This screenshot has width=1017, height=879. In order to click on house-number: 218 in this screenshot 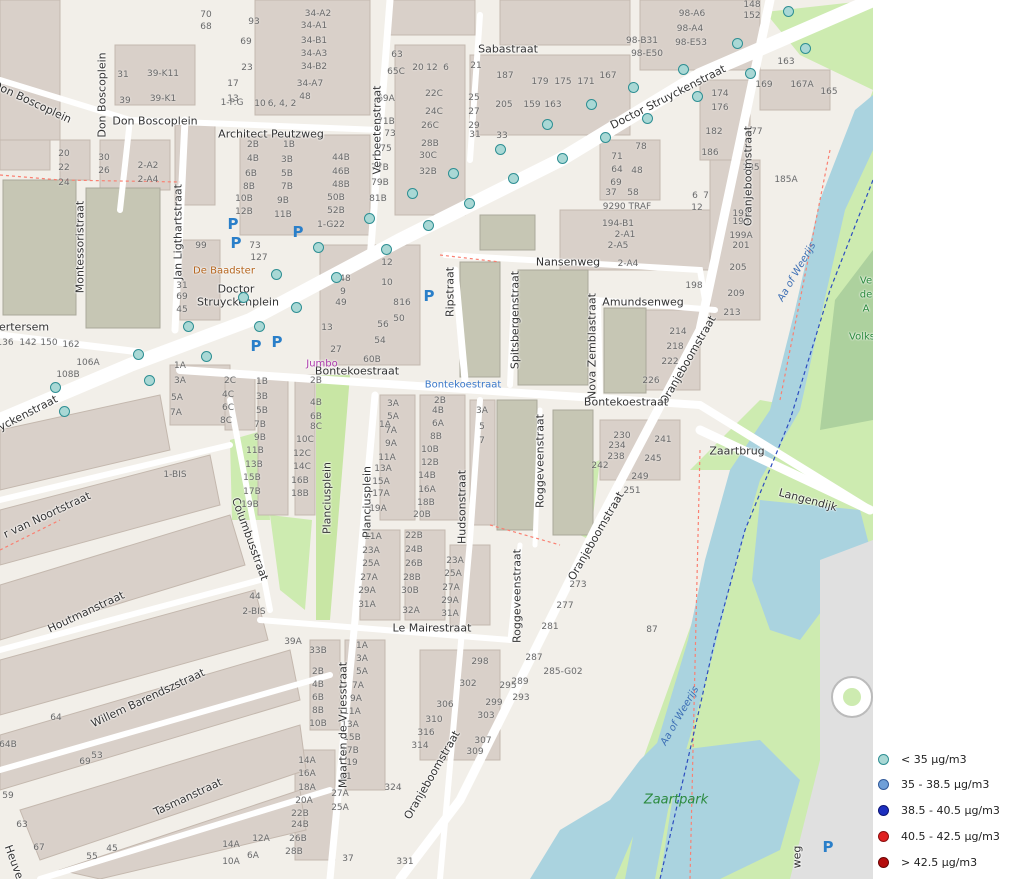, I will do `click(675, 347)`.